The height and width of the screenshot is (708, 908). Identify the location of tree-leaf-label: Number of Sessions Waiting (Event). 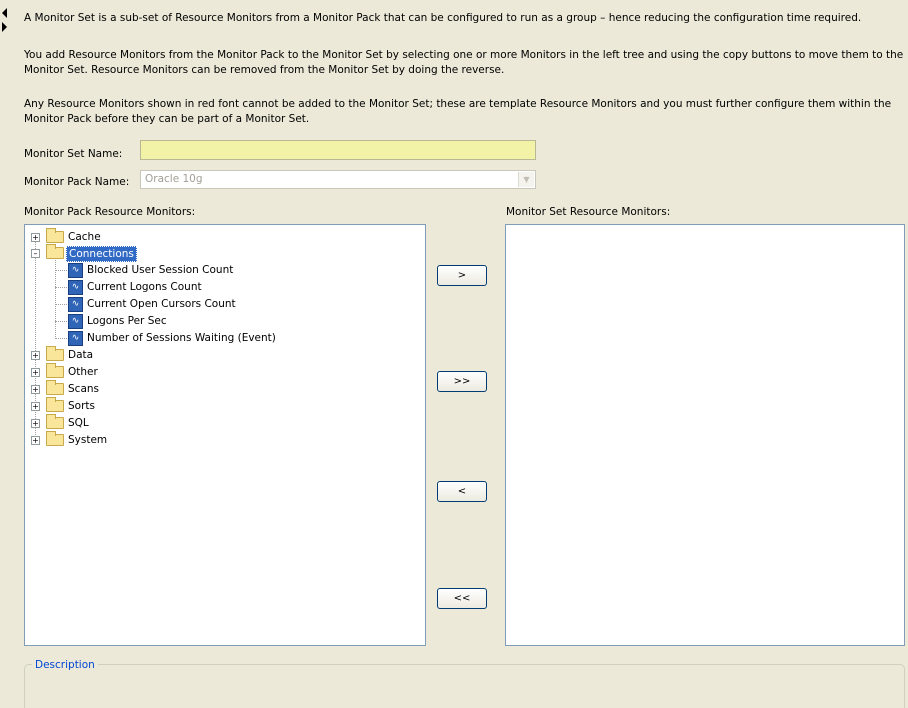
(181, 338).